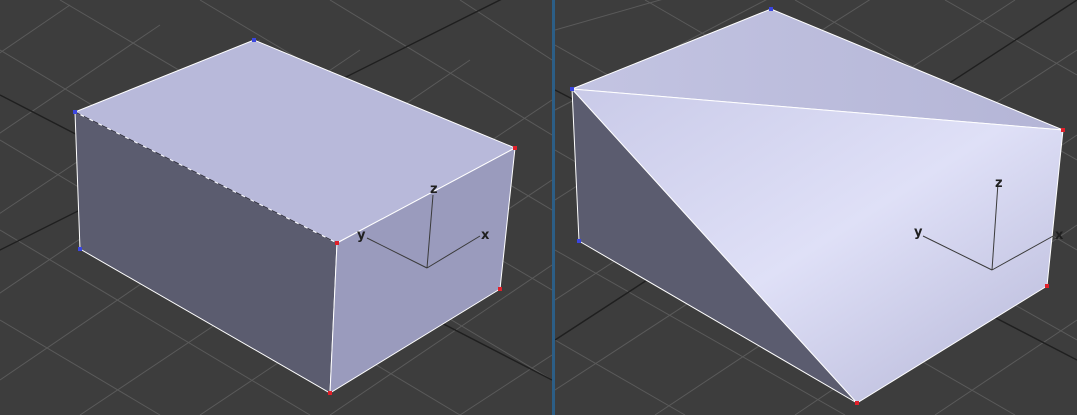 Image resolution: width=1077 pixels, height=415 pixels. Describe the element at coordinates (857, 403) in the screenshot. I see `vertex-bottom-front-right` at that location.